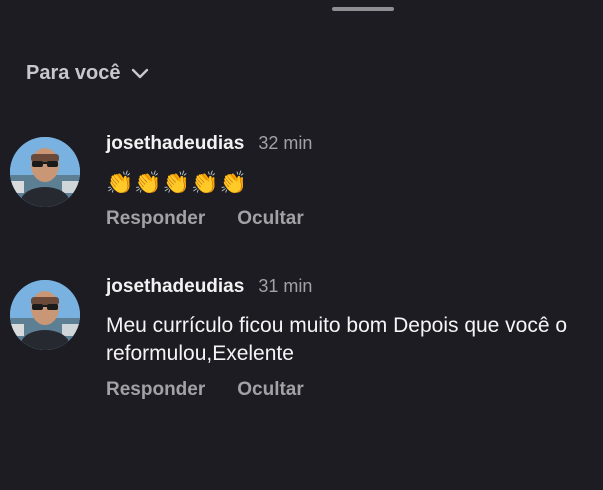  I want to click on filter-label: Para você, so click(73, 73).